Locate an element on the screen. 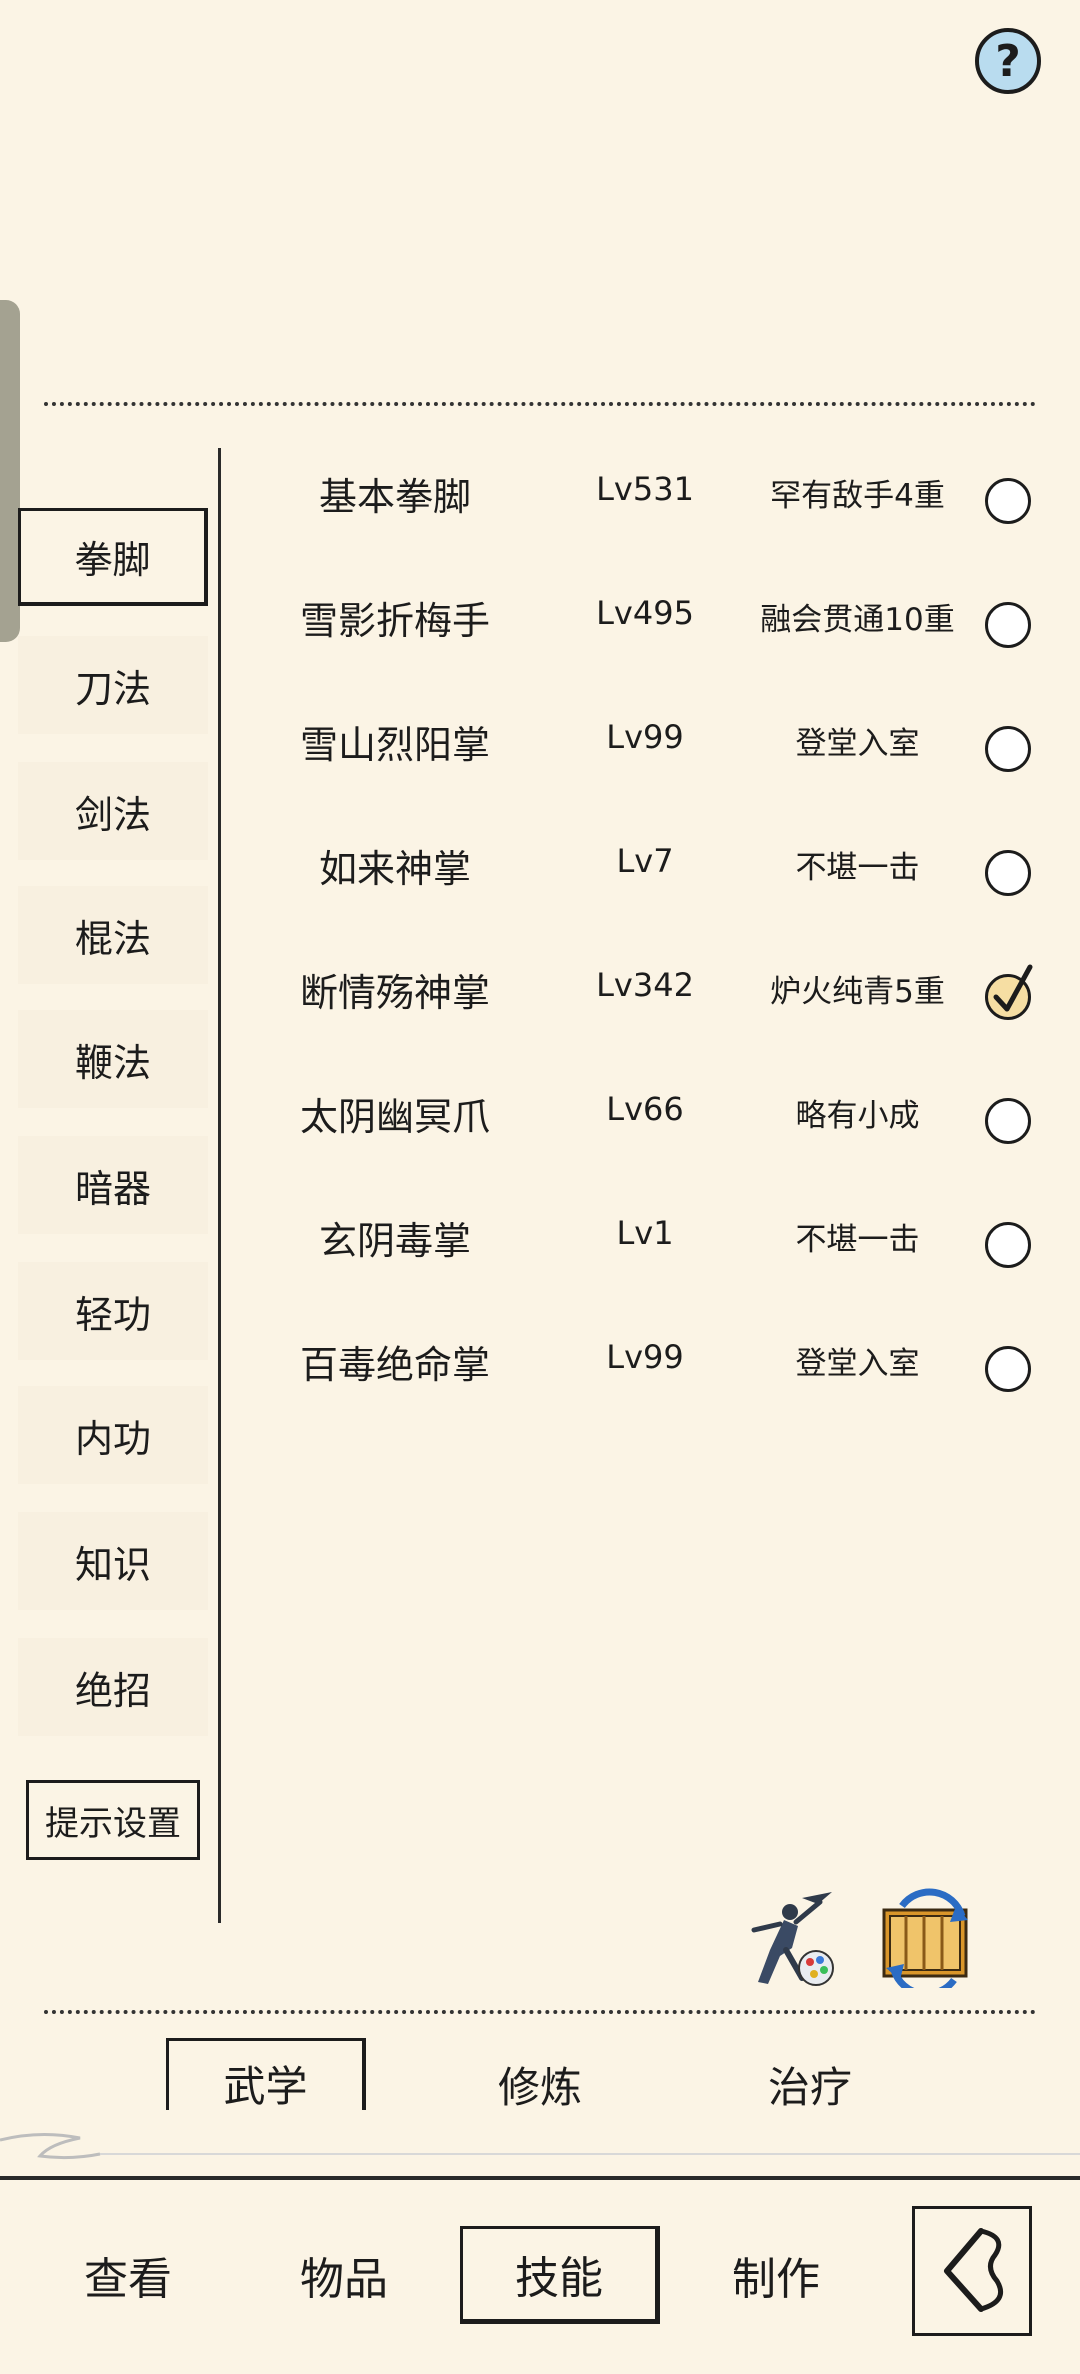 The image size is (1080, 2374). checkmark-icon is located at coordinates (1013, 988).